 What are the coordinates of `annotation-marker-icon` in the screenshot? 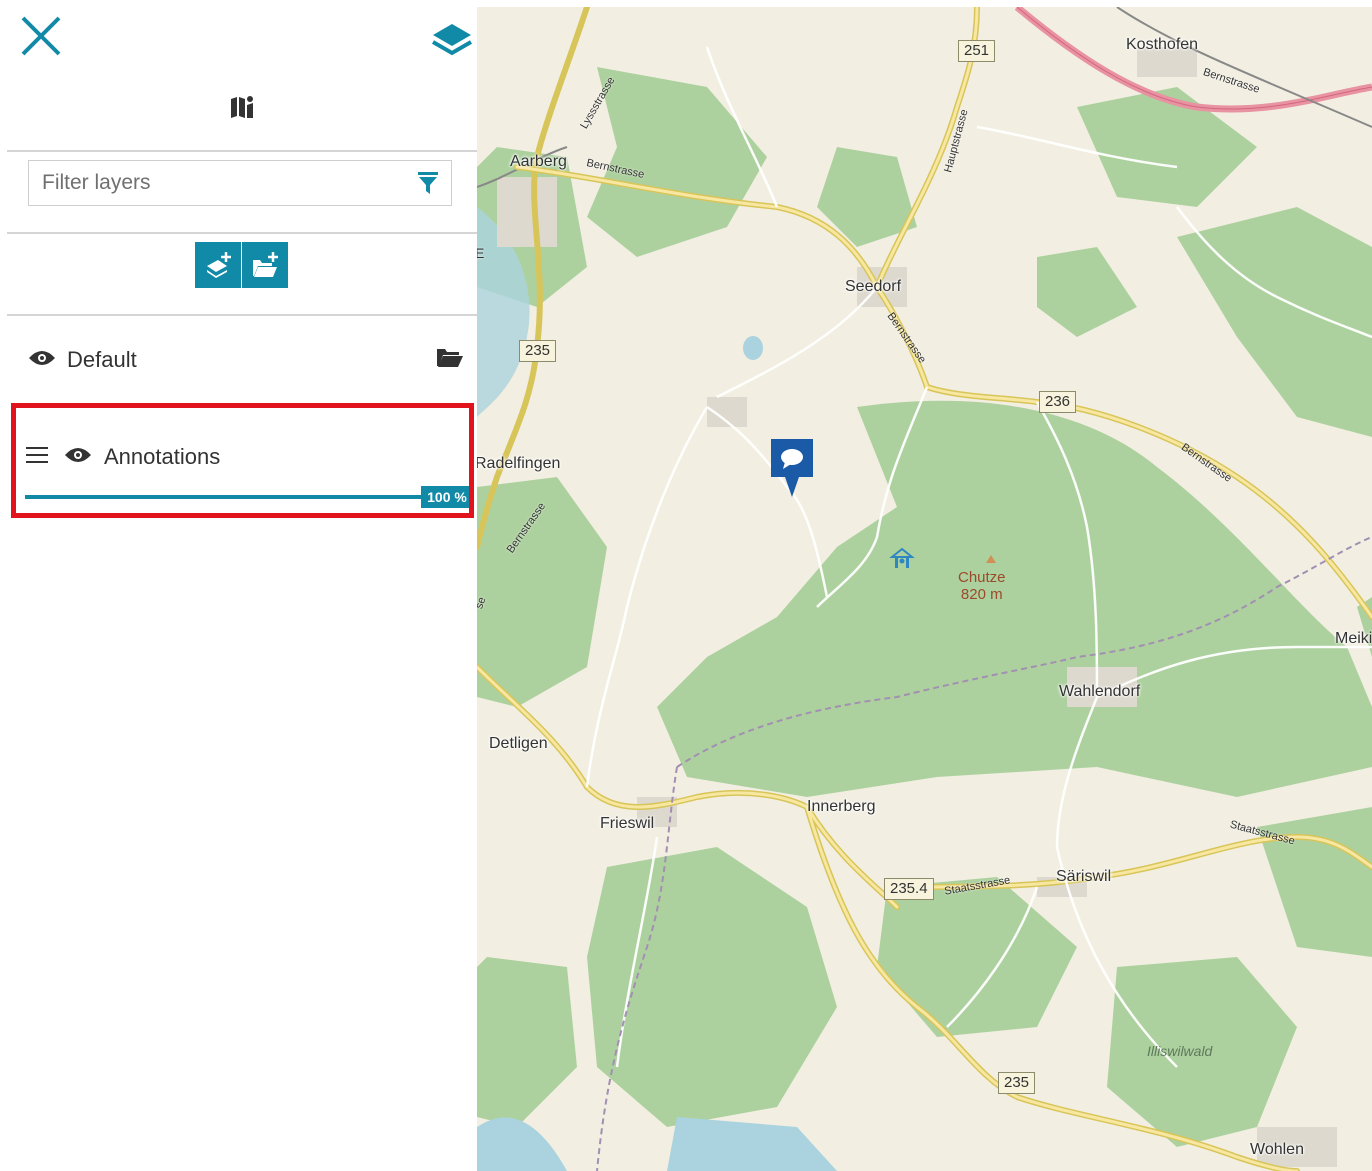 It's located at (792, 470).